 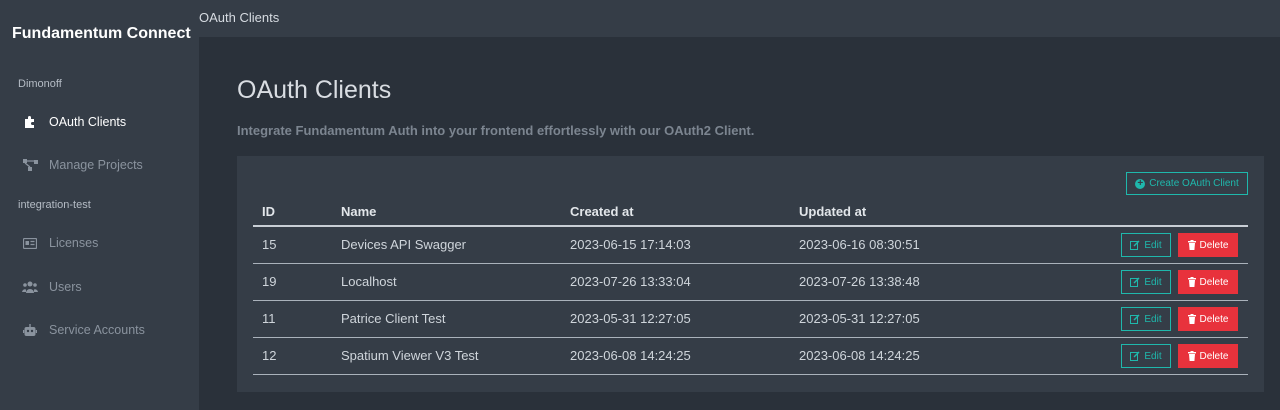 What do you see at coordinates (88, 122) in the screenshot?
I see `sidebar-item-label: OAuth Clients` at bounding box center [88, 122].